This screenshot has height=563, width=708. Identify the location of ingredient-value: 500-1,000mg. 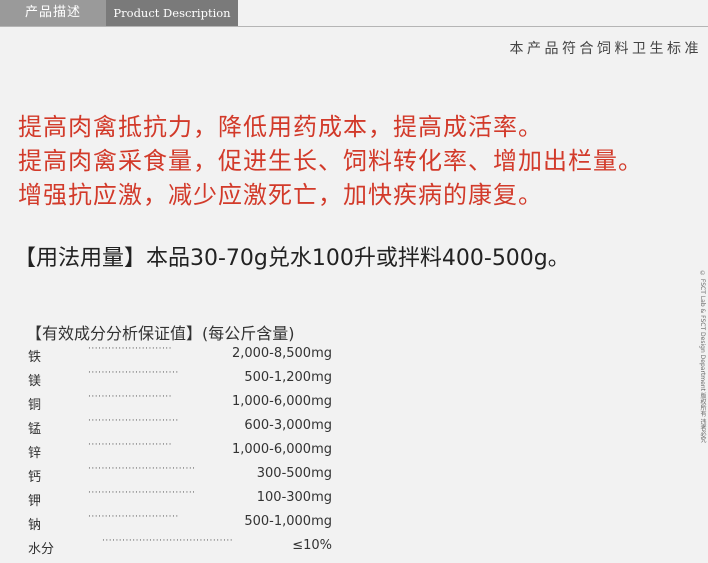
(288, 521).